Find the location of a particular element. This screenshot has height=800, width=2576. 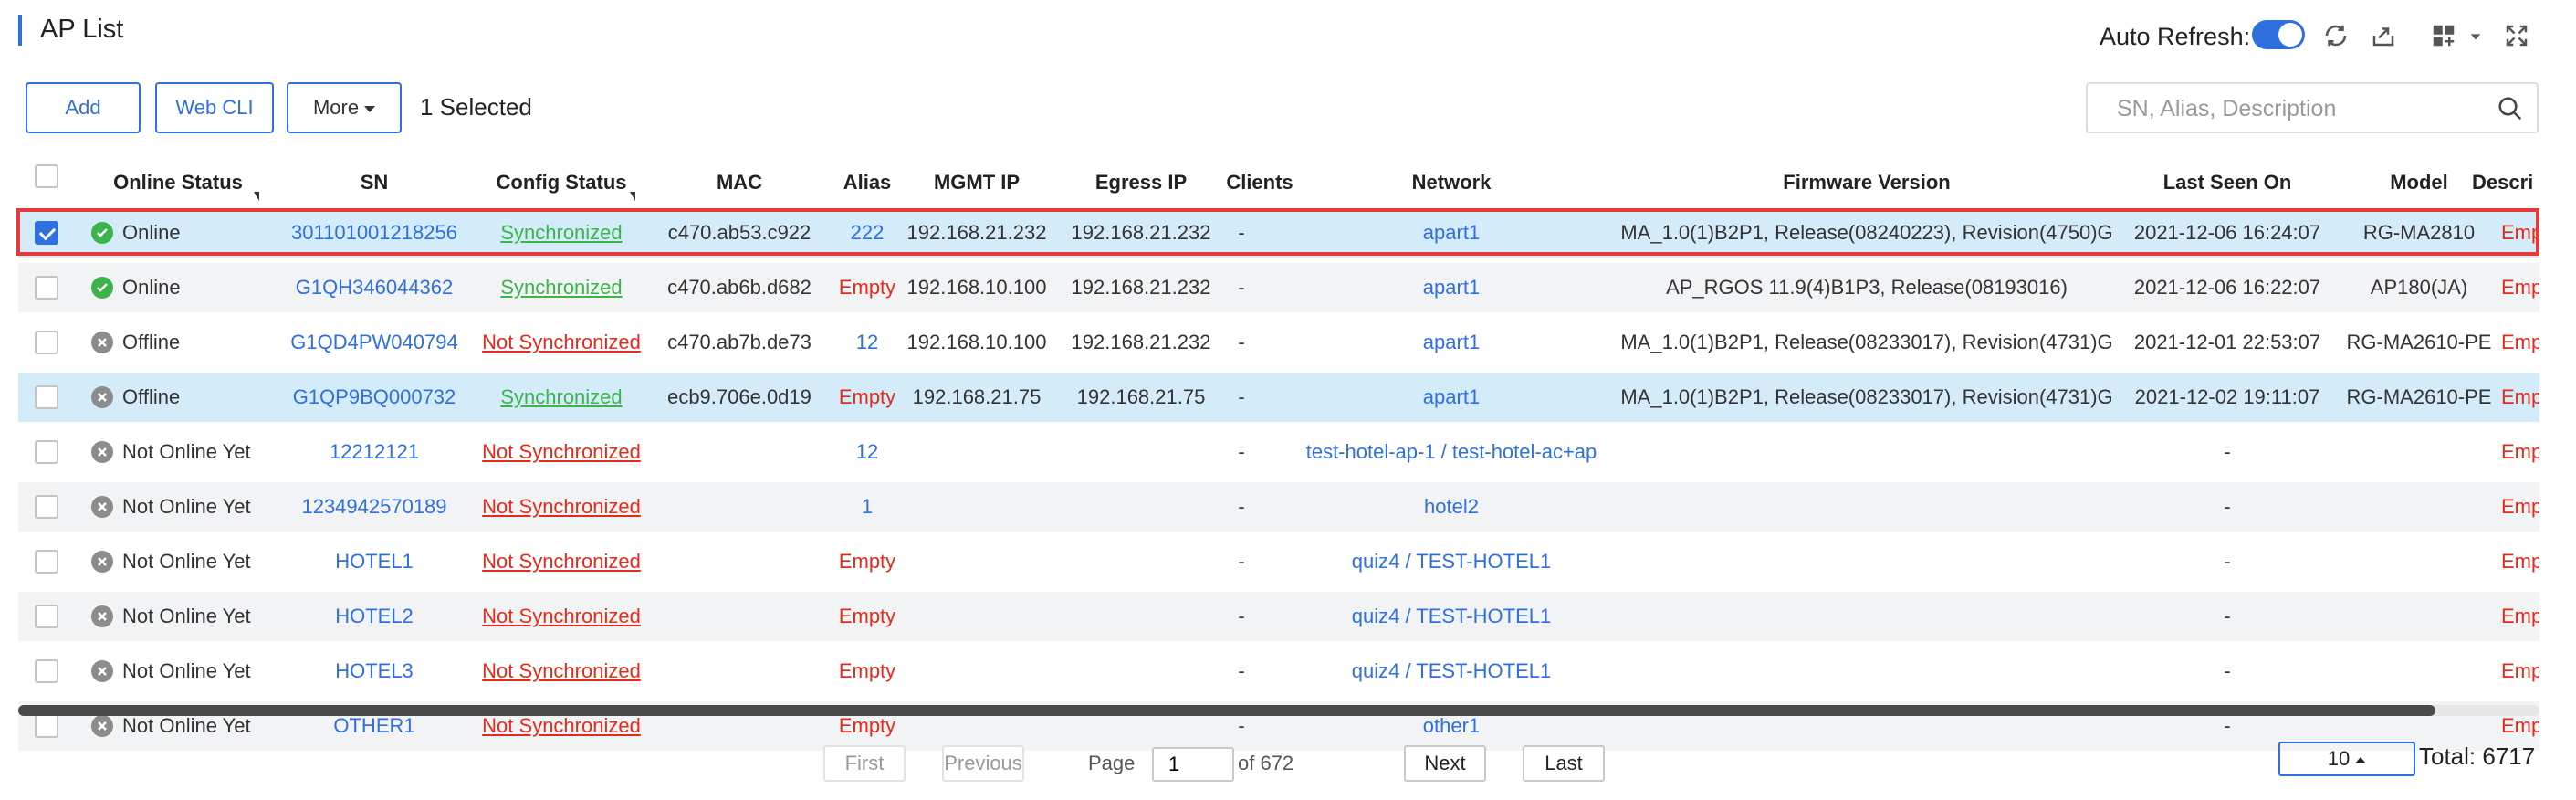

auto-refresh-toggle is located at coordinates (2278, 34).